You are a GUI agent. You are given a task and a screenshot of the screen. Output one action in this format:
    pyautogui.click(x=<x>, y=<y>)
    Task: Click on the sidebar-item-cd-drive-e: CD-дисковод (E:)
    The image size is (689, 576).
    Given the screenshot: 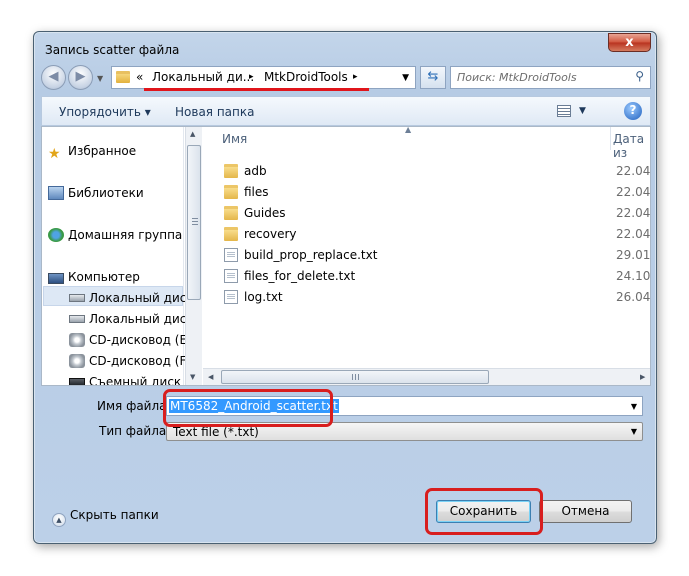 What is the action you would take?
    pyautogui.click(x=132, y=343)
    